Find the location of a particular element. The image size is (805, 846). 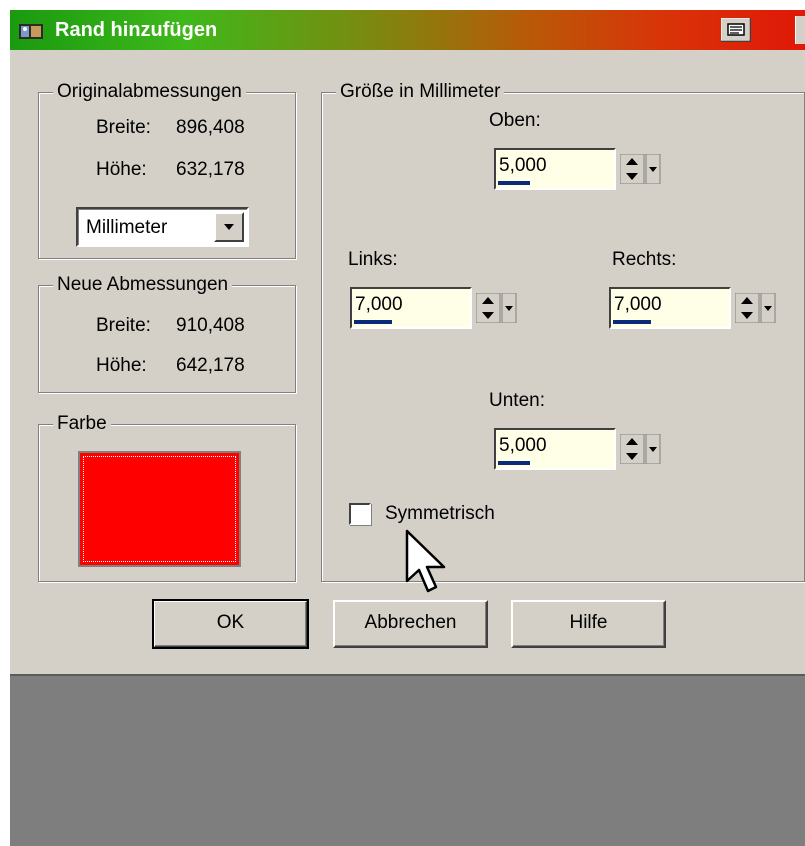

color-legend: Farbe is located at coordinates (82, 424).